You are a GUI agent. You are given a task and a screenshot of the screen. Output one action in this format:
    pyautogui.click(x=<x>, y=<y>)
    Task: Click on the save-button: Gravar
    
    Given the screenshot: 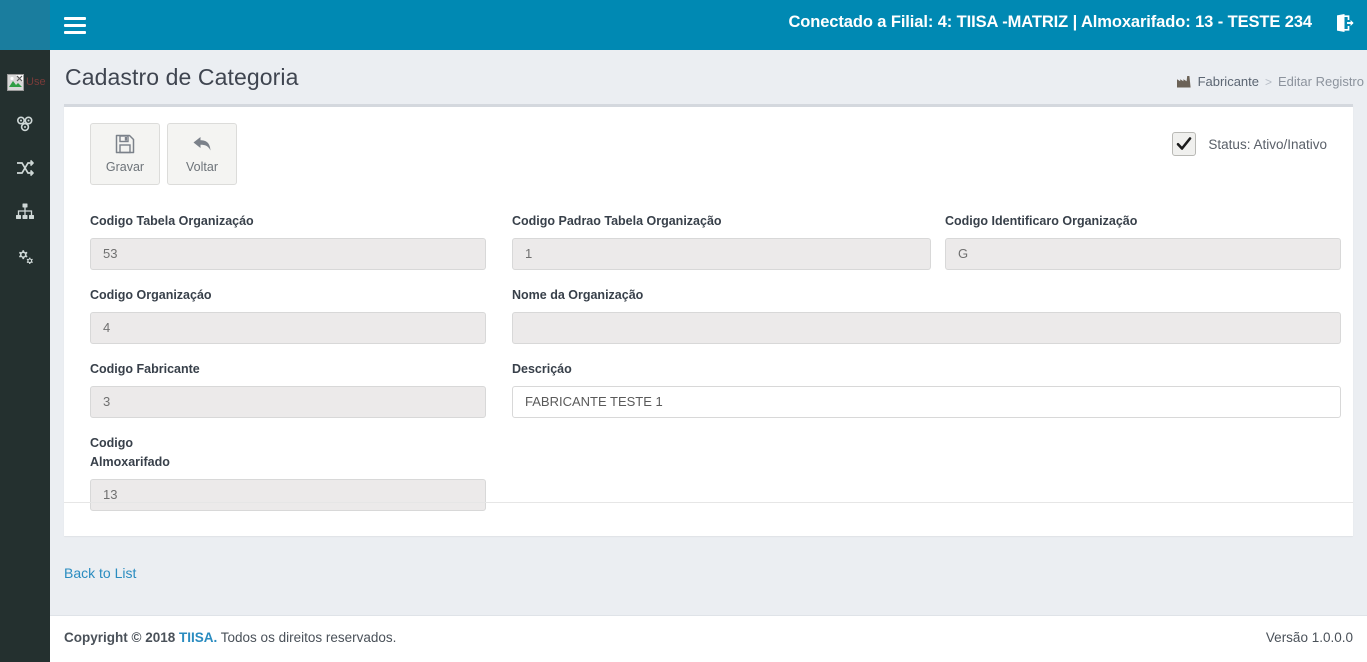 What is the action you would take?
    pyautogui.click(x=125, y=154)
    